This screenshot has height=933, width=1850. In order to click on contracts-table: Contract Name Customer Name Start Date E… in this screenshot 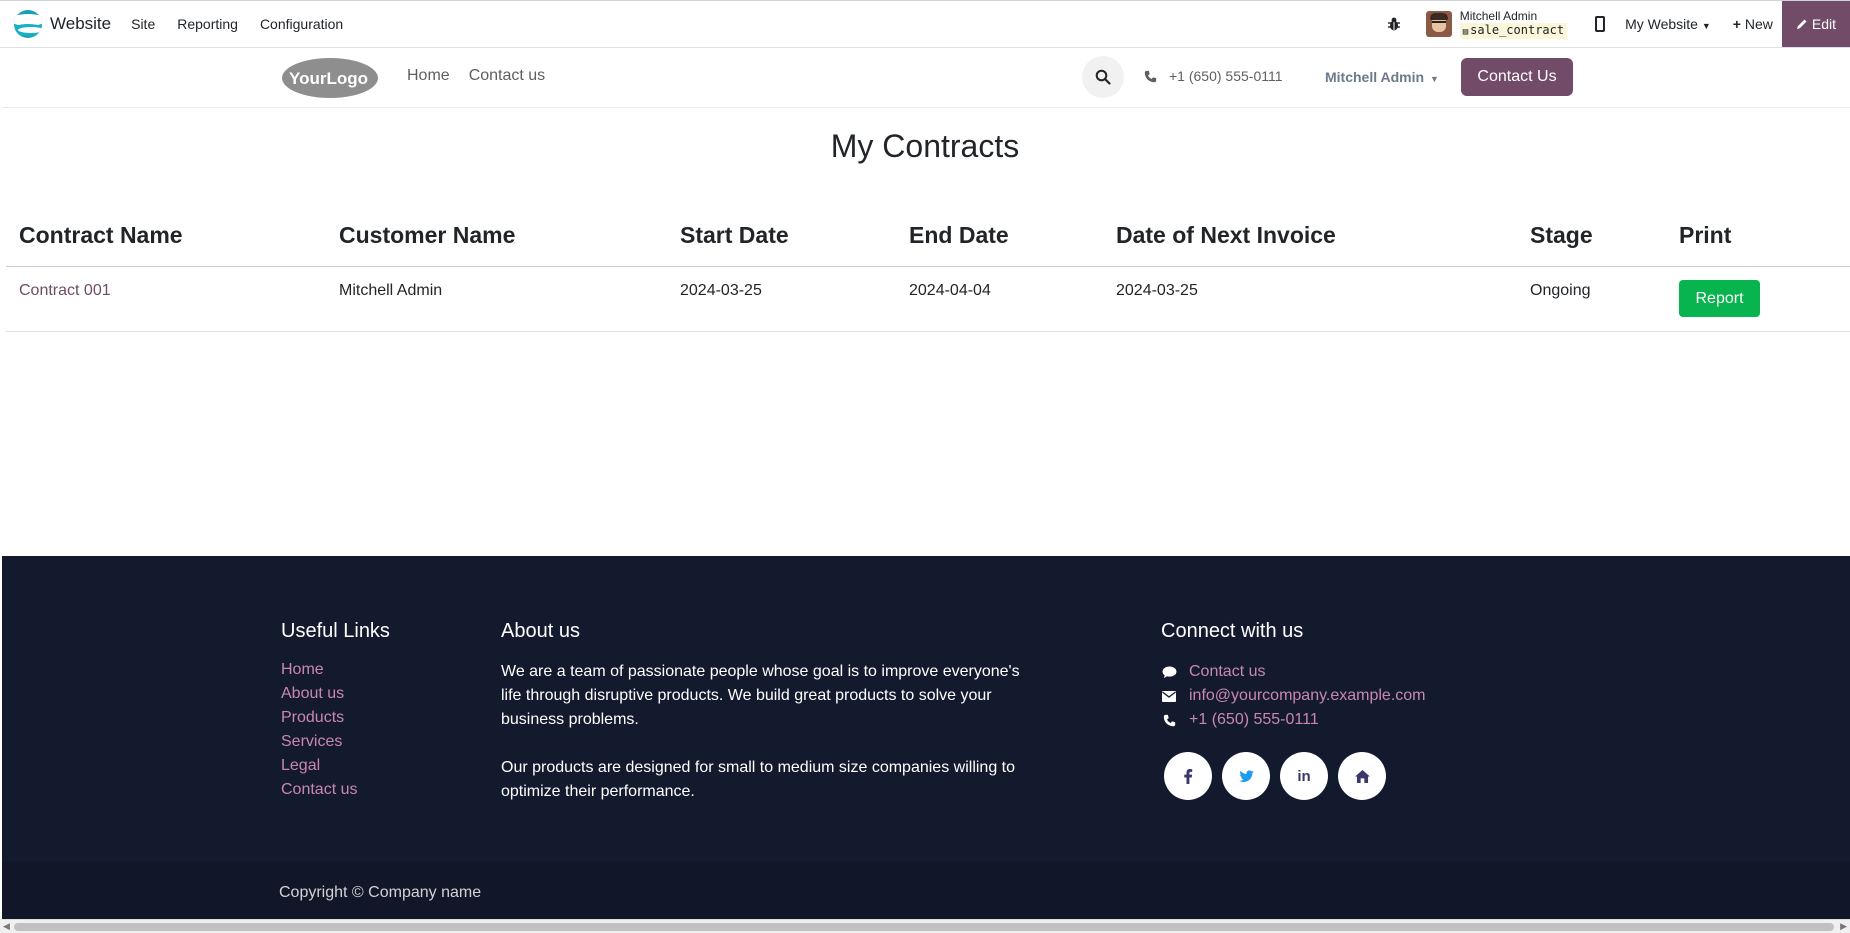, I will do `click(928, 273)`.